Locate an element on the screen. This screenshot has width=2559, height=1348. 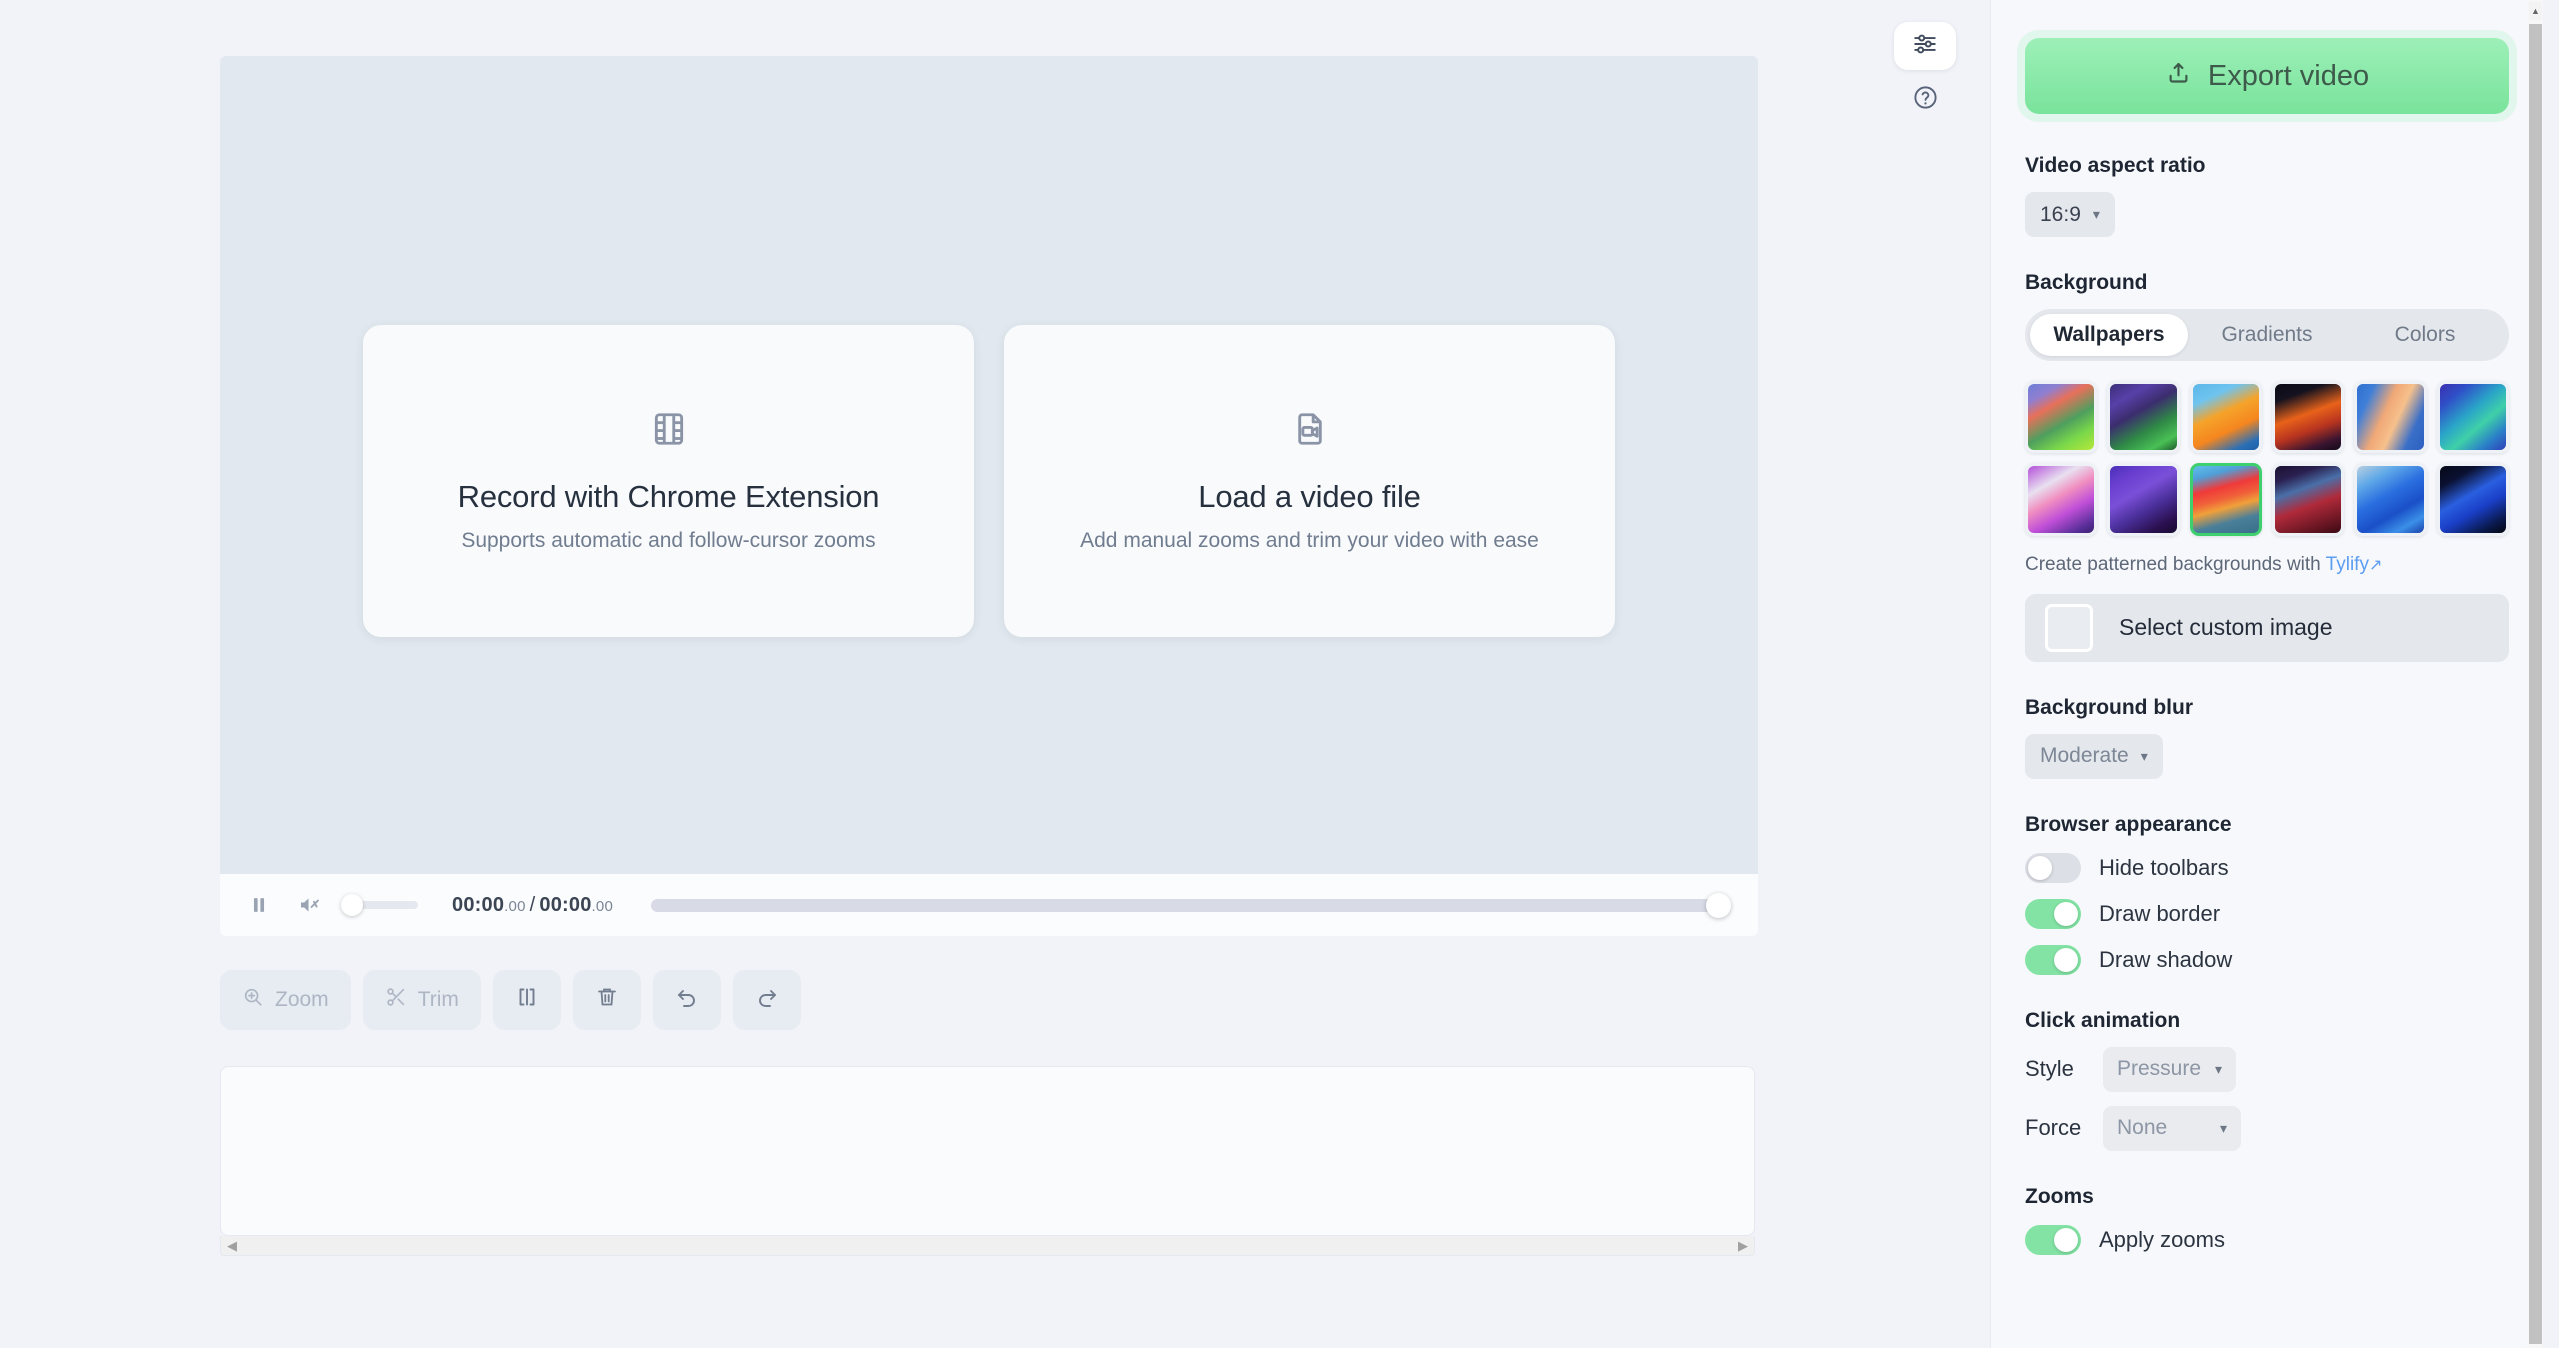
sliders-icon is located at coordinates (1925, 46).